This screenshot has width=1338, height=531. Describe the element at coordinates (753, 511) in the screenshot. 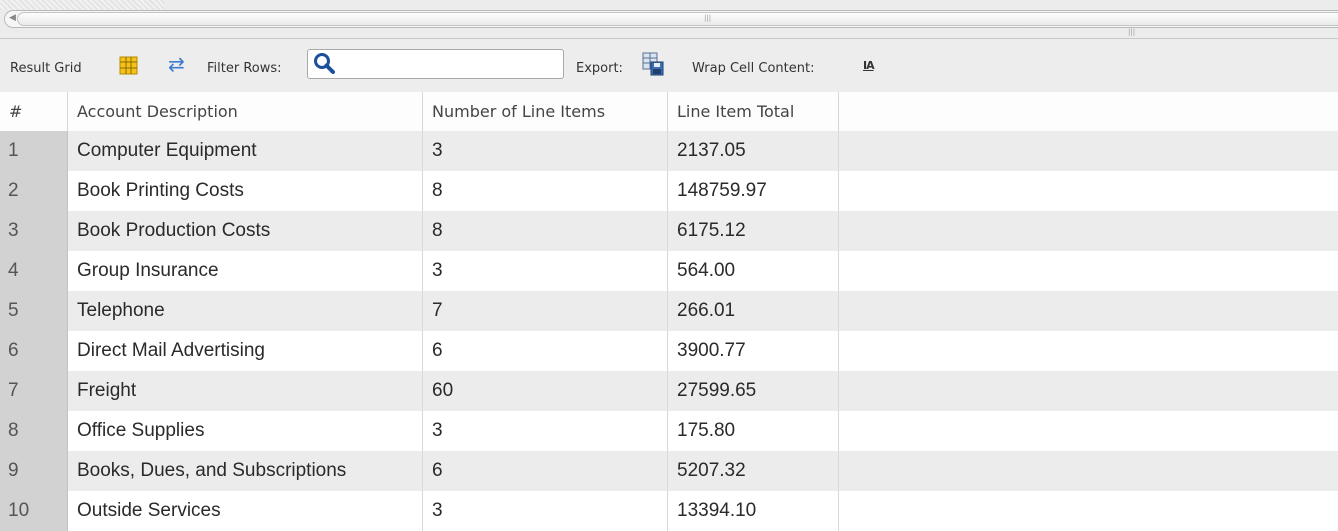

I see `line-item-total-cell: 13394.10` at that location.